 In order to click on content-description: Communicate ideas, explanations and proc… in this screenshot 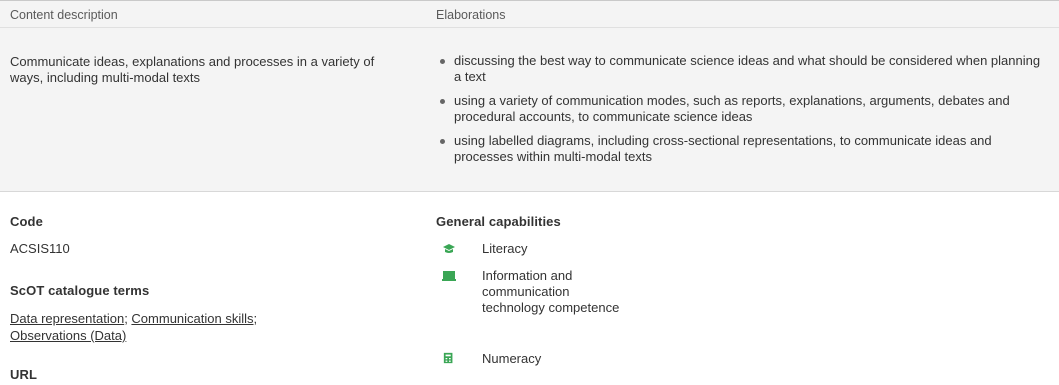, I will do `click(192, 69)`.